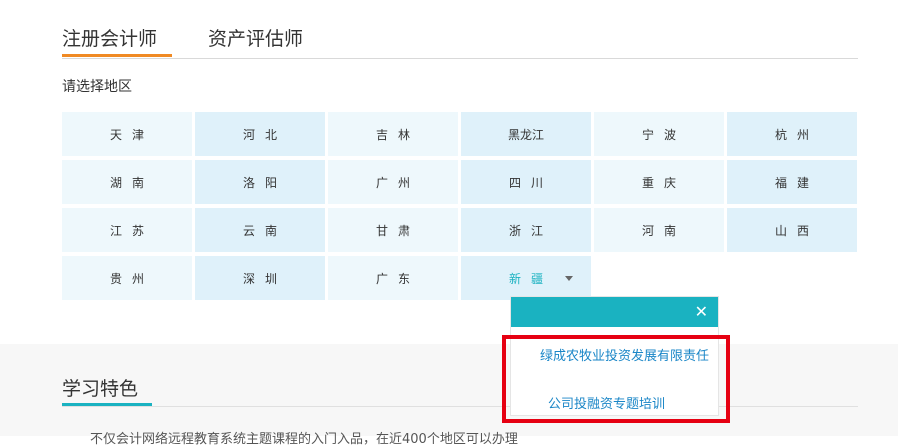  Describe the element at coordinates (659, 134) in the screenshot. I see `region-ningbo: 宁波` at that location.